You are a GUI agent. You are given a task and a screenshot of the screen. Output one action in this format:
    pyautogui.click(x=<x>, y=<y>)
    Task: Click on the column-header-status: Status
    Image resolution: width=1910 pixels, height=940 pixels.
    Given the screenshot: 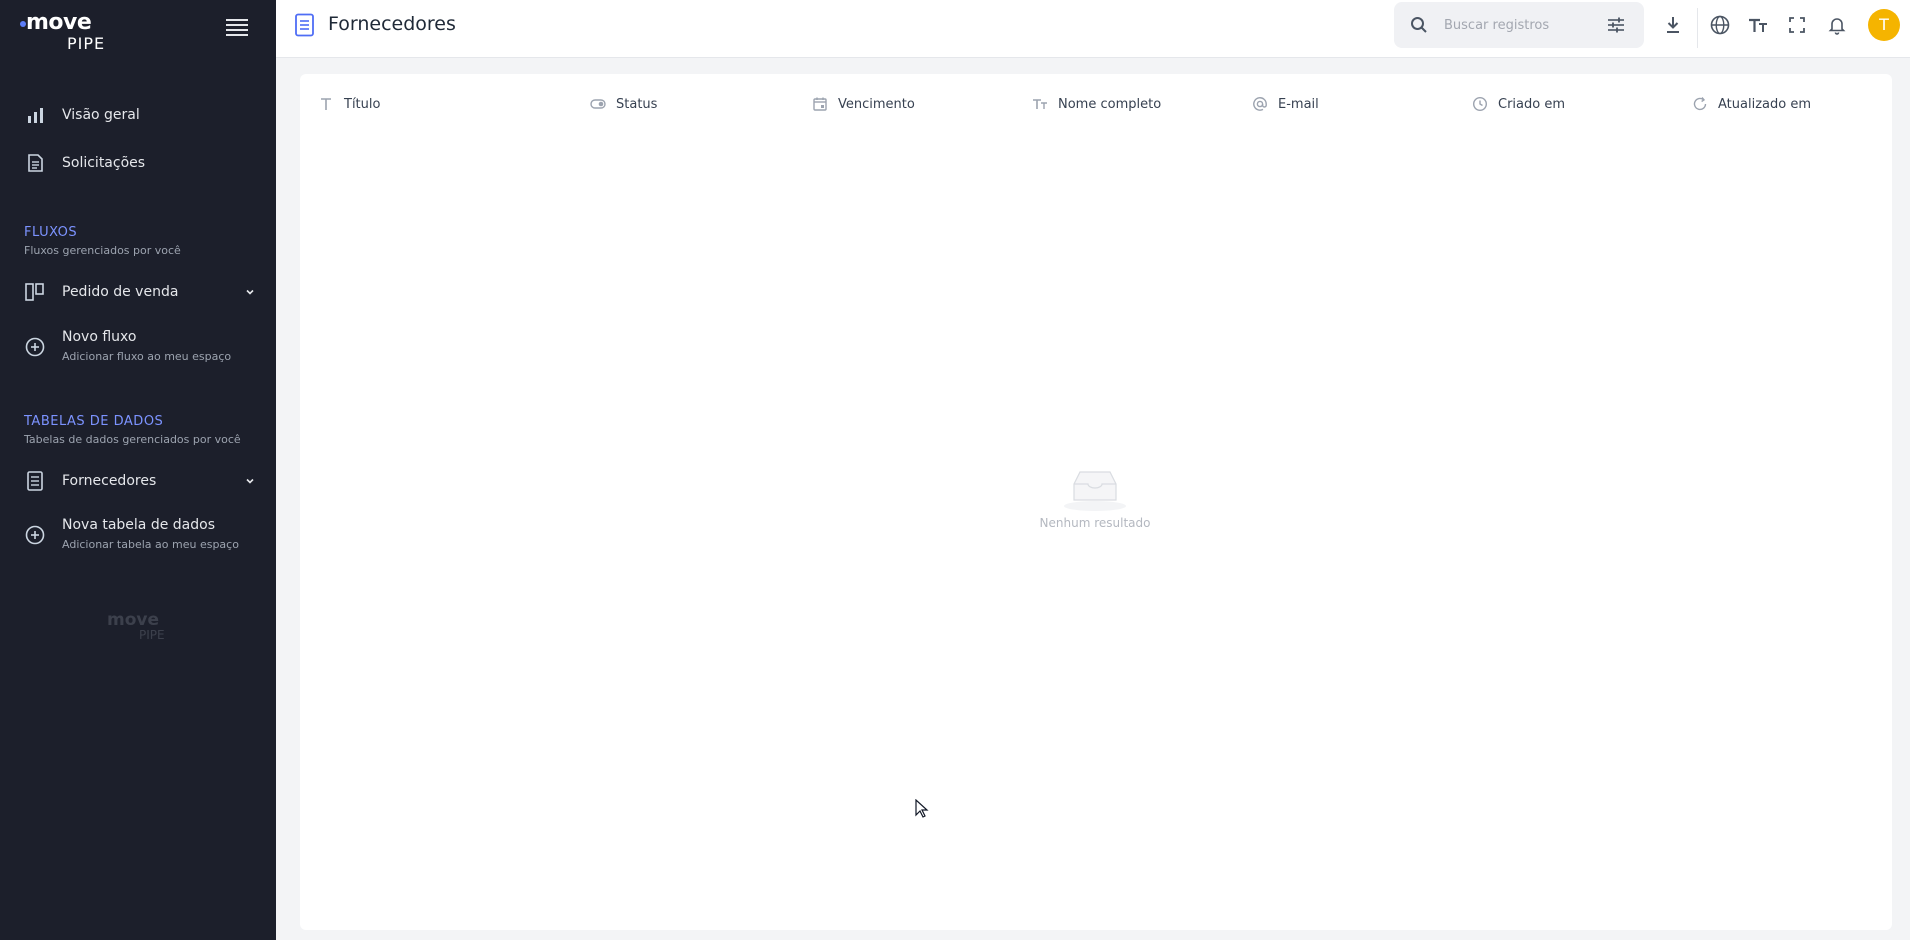 What is the action you would take?
    pyautogui.click(x=623, y=104)
    